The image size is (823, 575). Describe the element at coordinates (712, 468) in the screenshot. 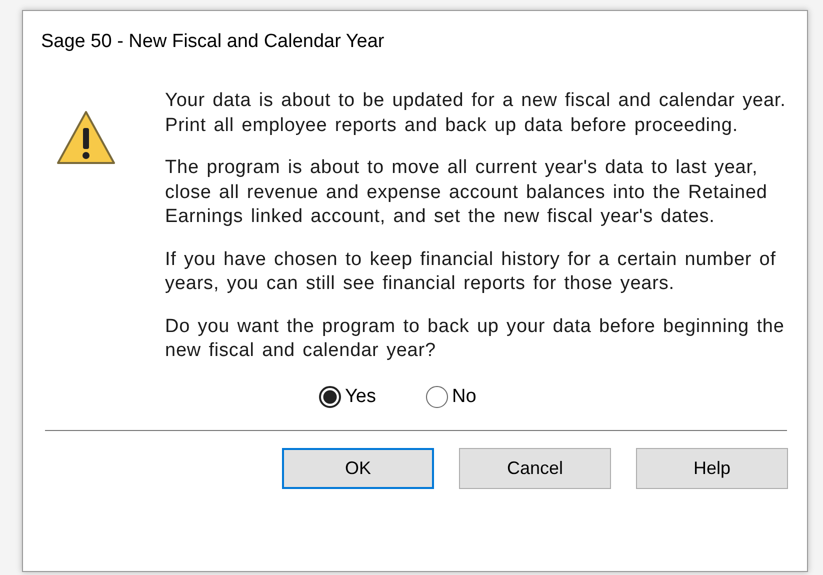

I see `dialog-button: Help` at that location.